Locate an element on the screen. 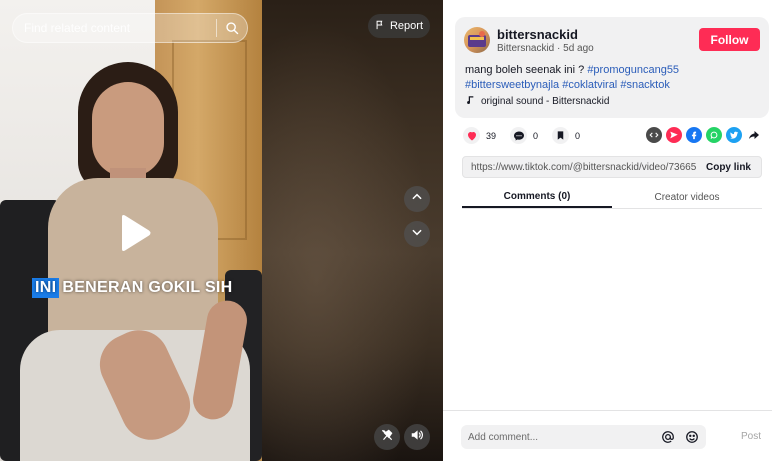 This screenshot has width=772, height=461. caption-highlight: INI is located at coordinates (46, 288).